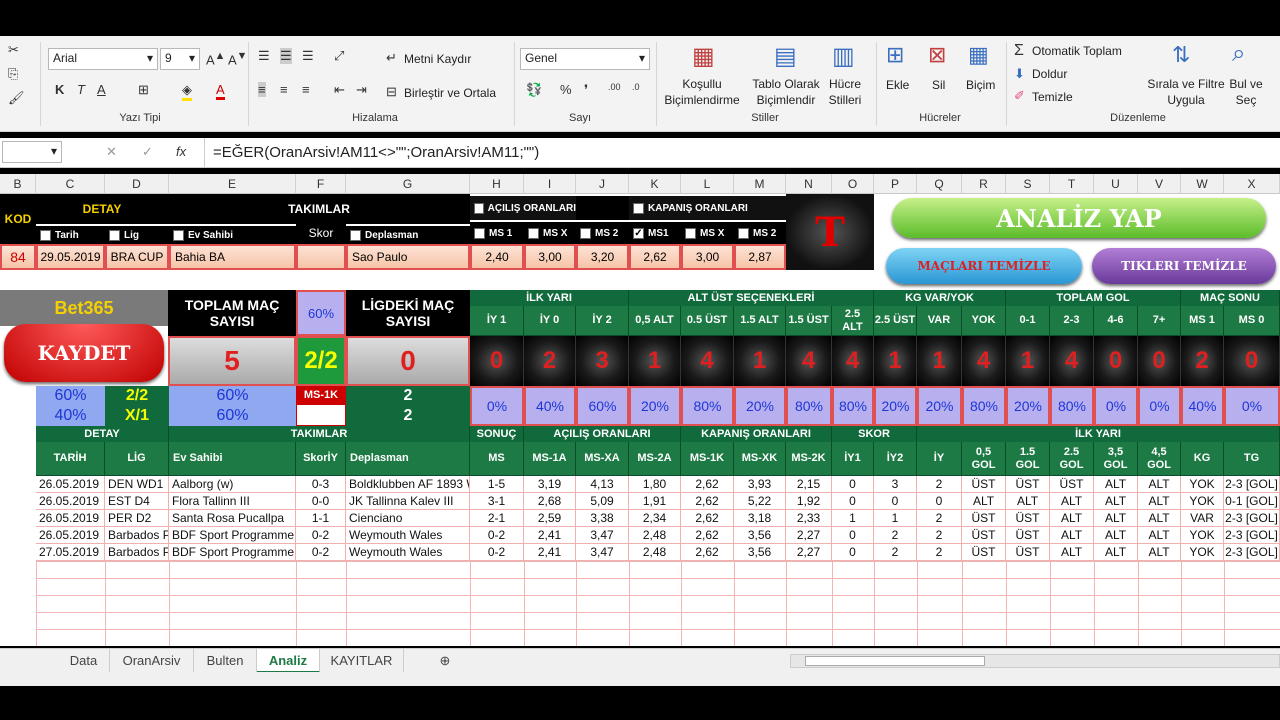  Describe the element at coordinates (939, 518) in the screenshot. I see `table-cell-r2-c14: 2` at that location.